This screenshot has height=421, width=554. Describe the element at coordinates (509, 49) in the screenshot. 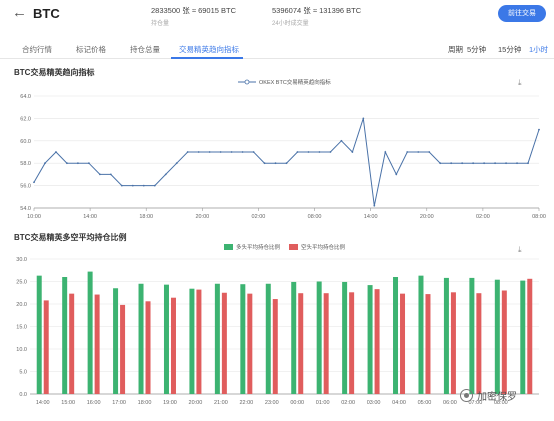

I see `period-15min: 15分钟` at that location.